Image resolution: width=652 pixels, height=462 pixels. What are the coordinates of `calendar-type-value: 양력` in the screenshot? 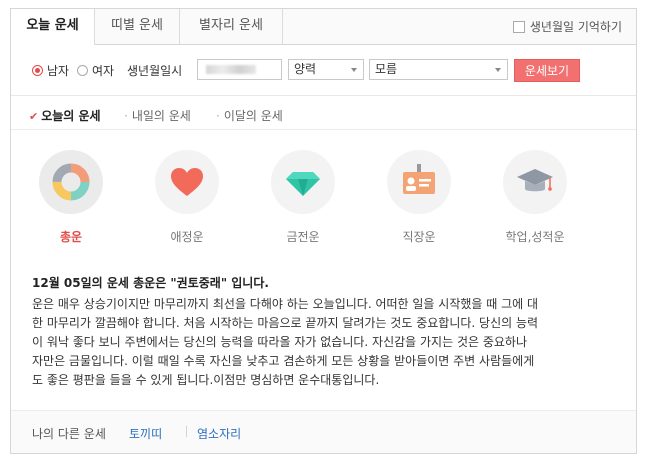 It's located at (305, 69).